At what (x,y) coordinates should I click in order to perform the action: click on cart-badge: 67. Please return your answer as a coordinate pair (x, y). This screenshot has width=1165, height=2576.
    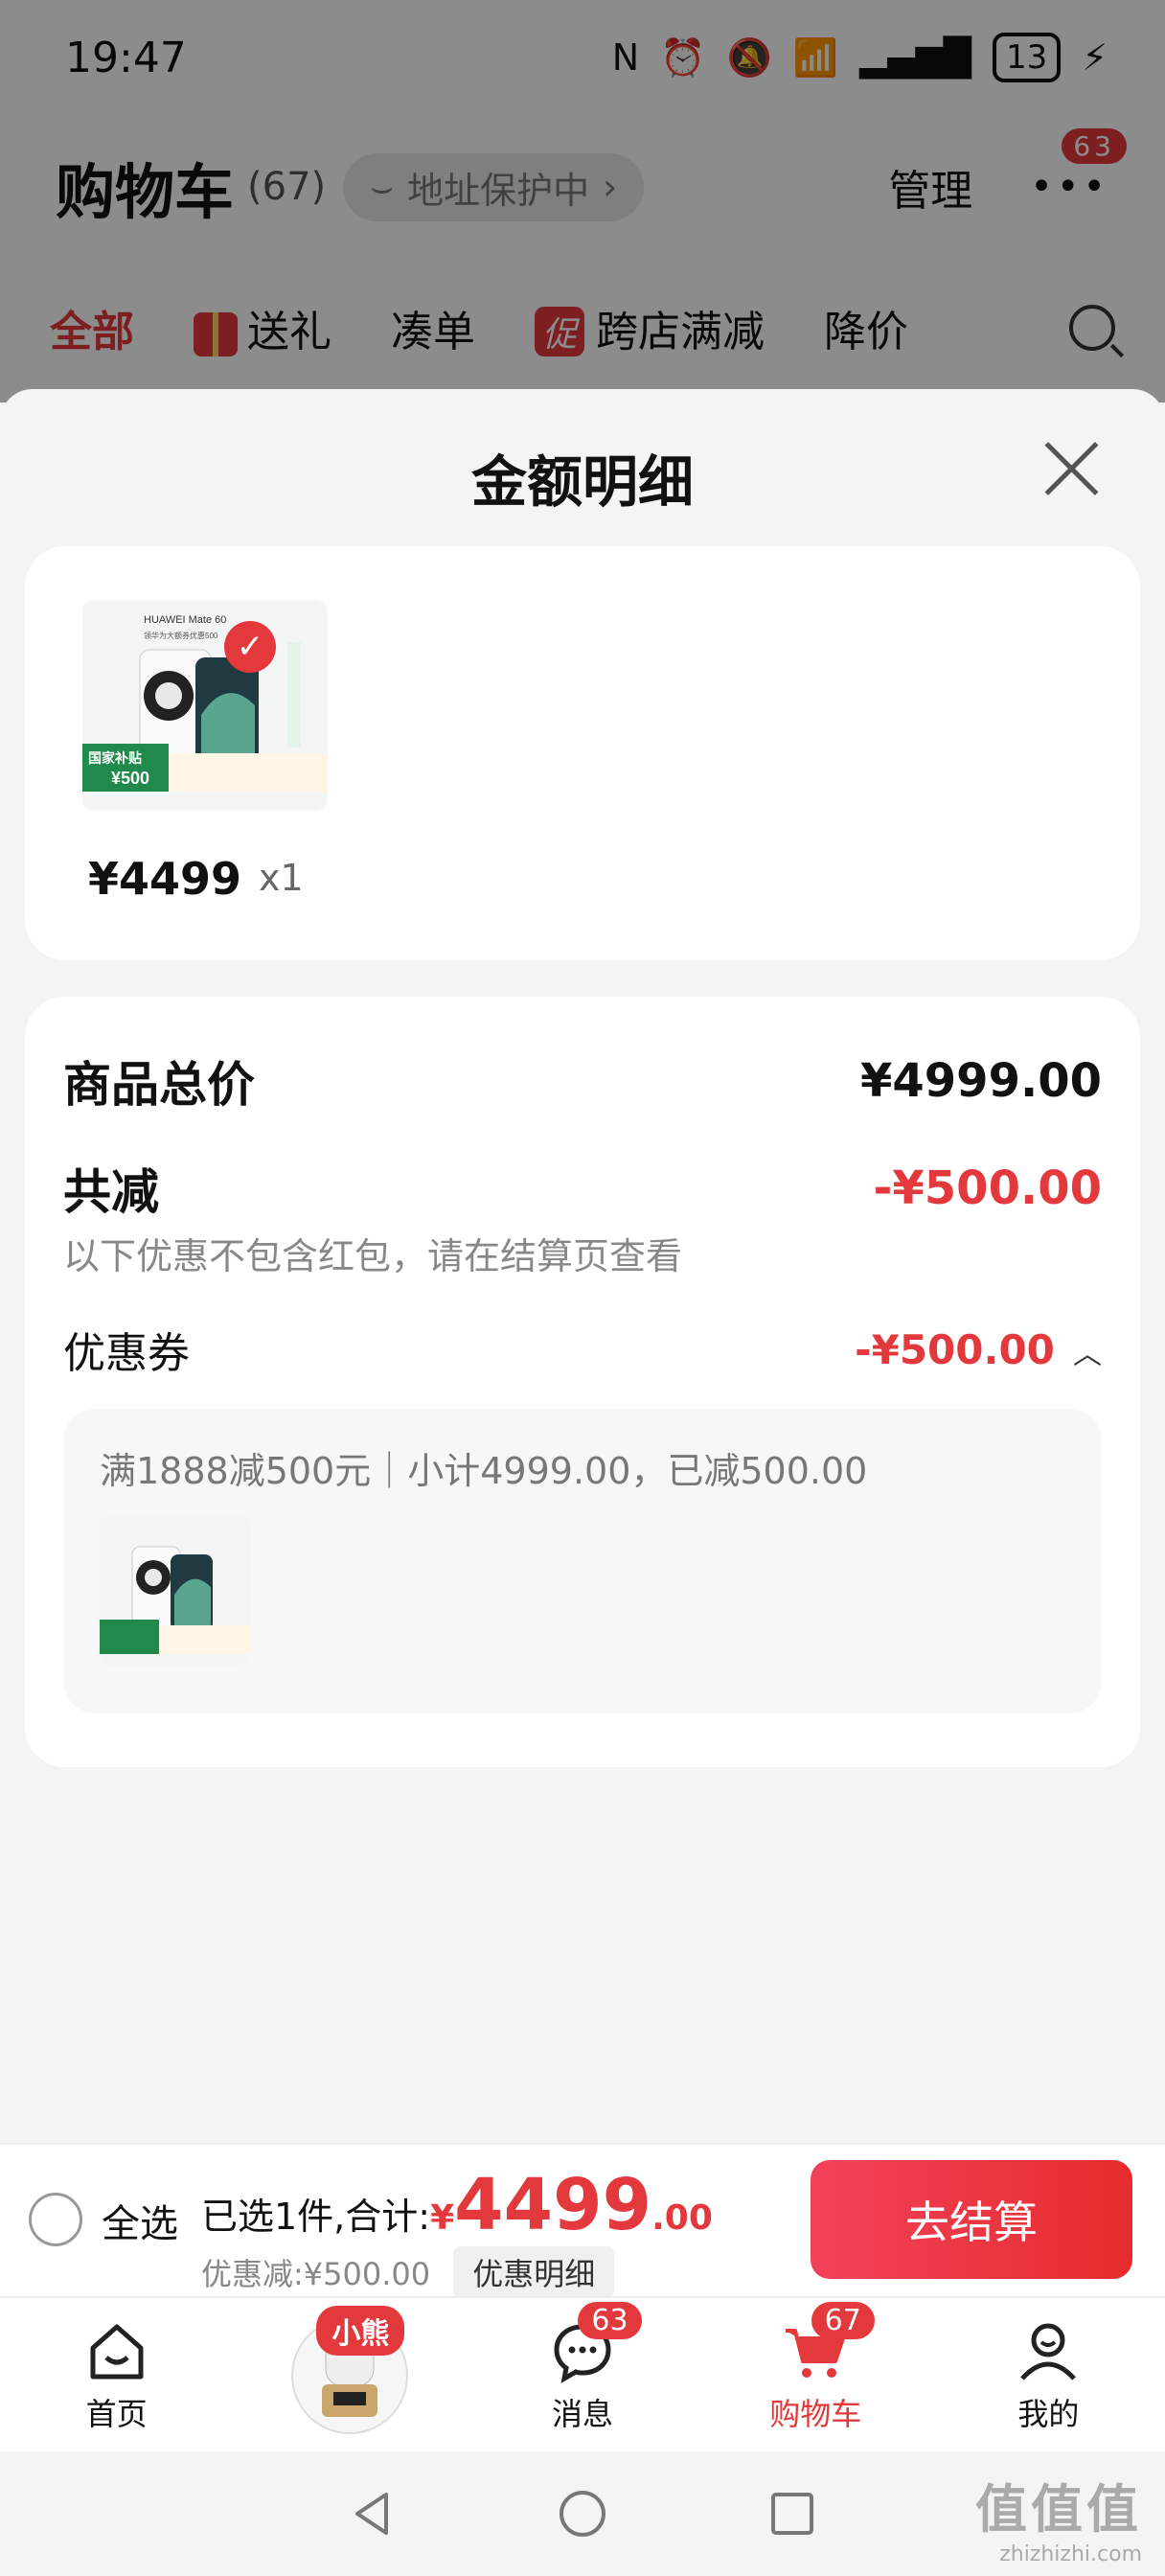
    Looking at the image, I should click on (843, 2320).